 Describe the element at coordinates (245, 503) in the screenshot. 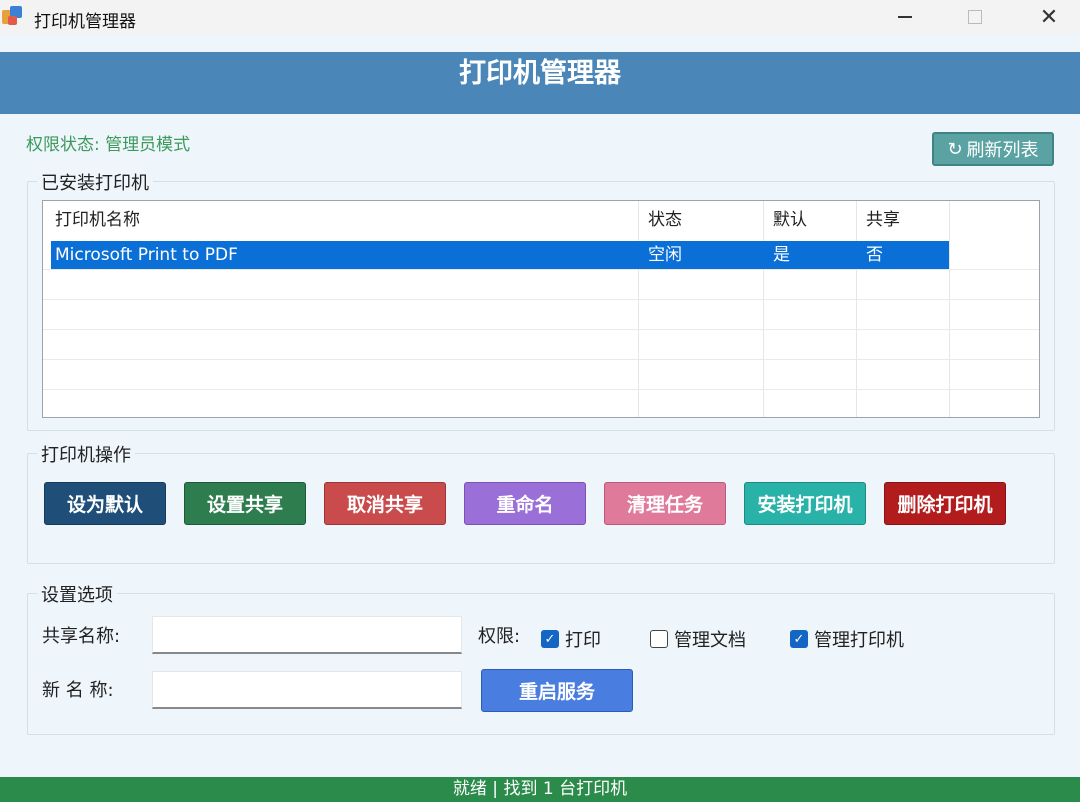

I see `set-share-button: 设置共享` at that location.